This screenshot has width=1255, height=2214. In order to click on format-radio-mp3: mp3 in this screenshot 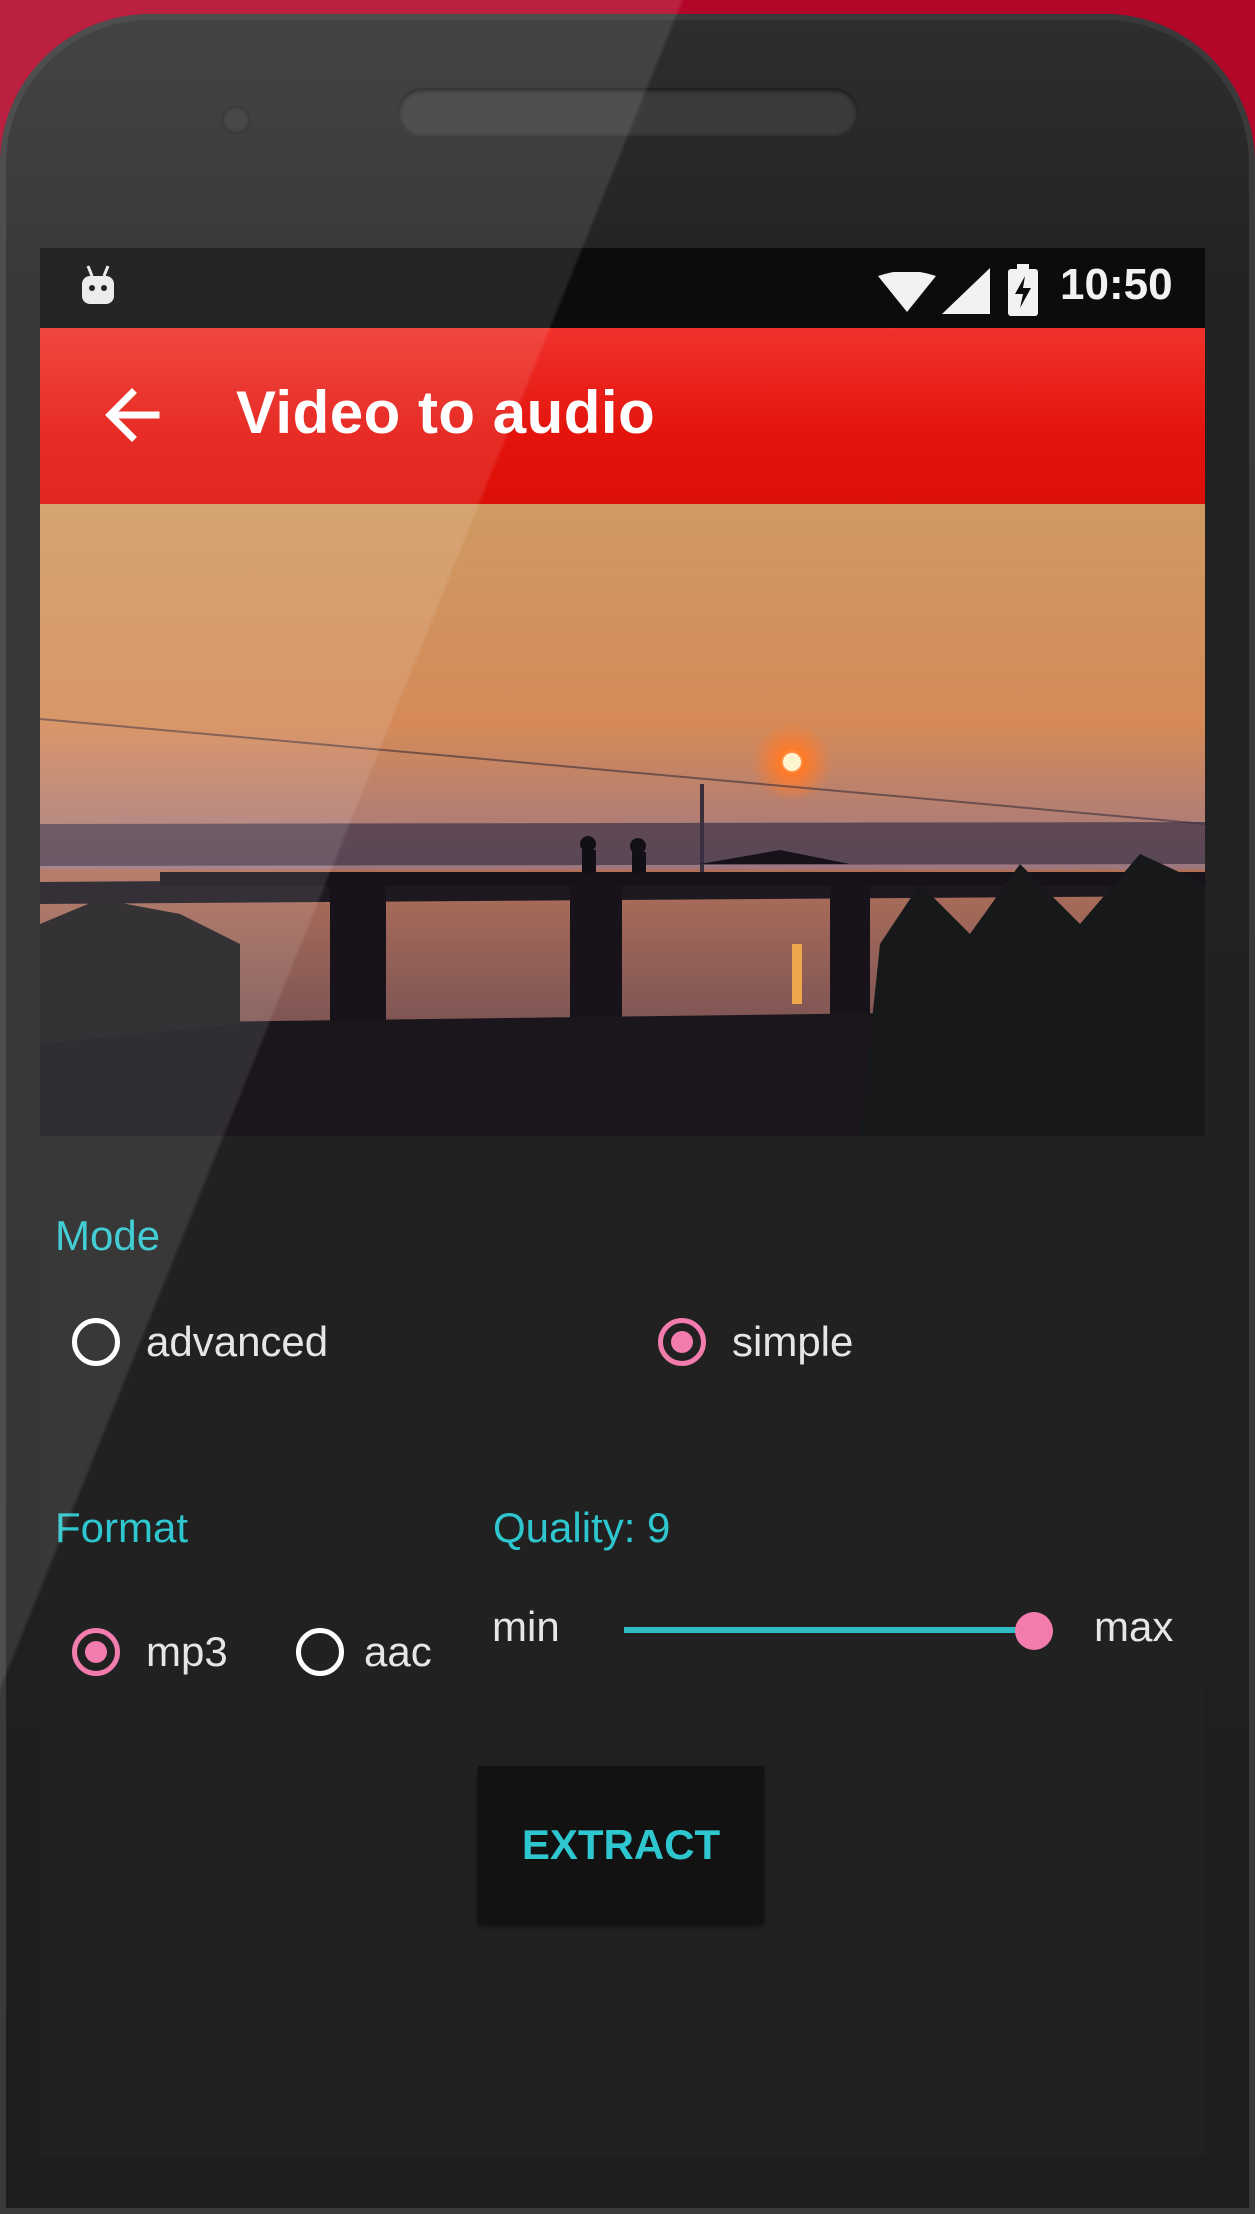, I will do `click(150, 1652)`.